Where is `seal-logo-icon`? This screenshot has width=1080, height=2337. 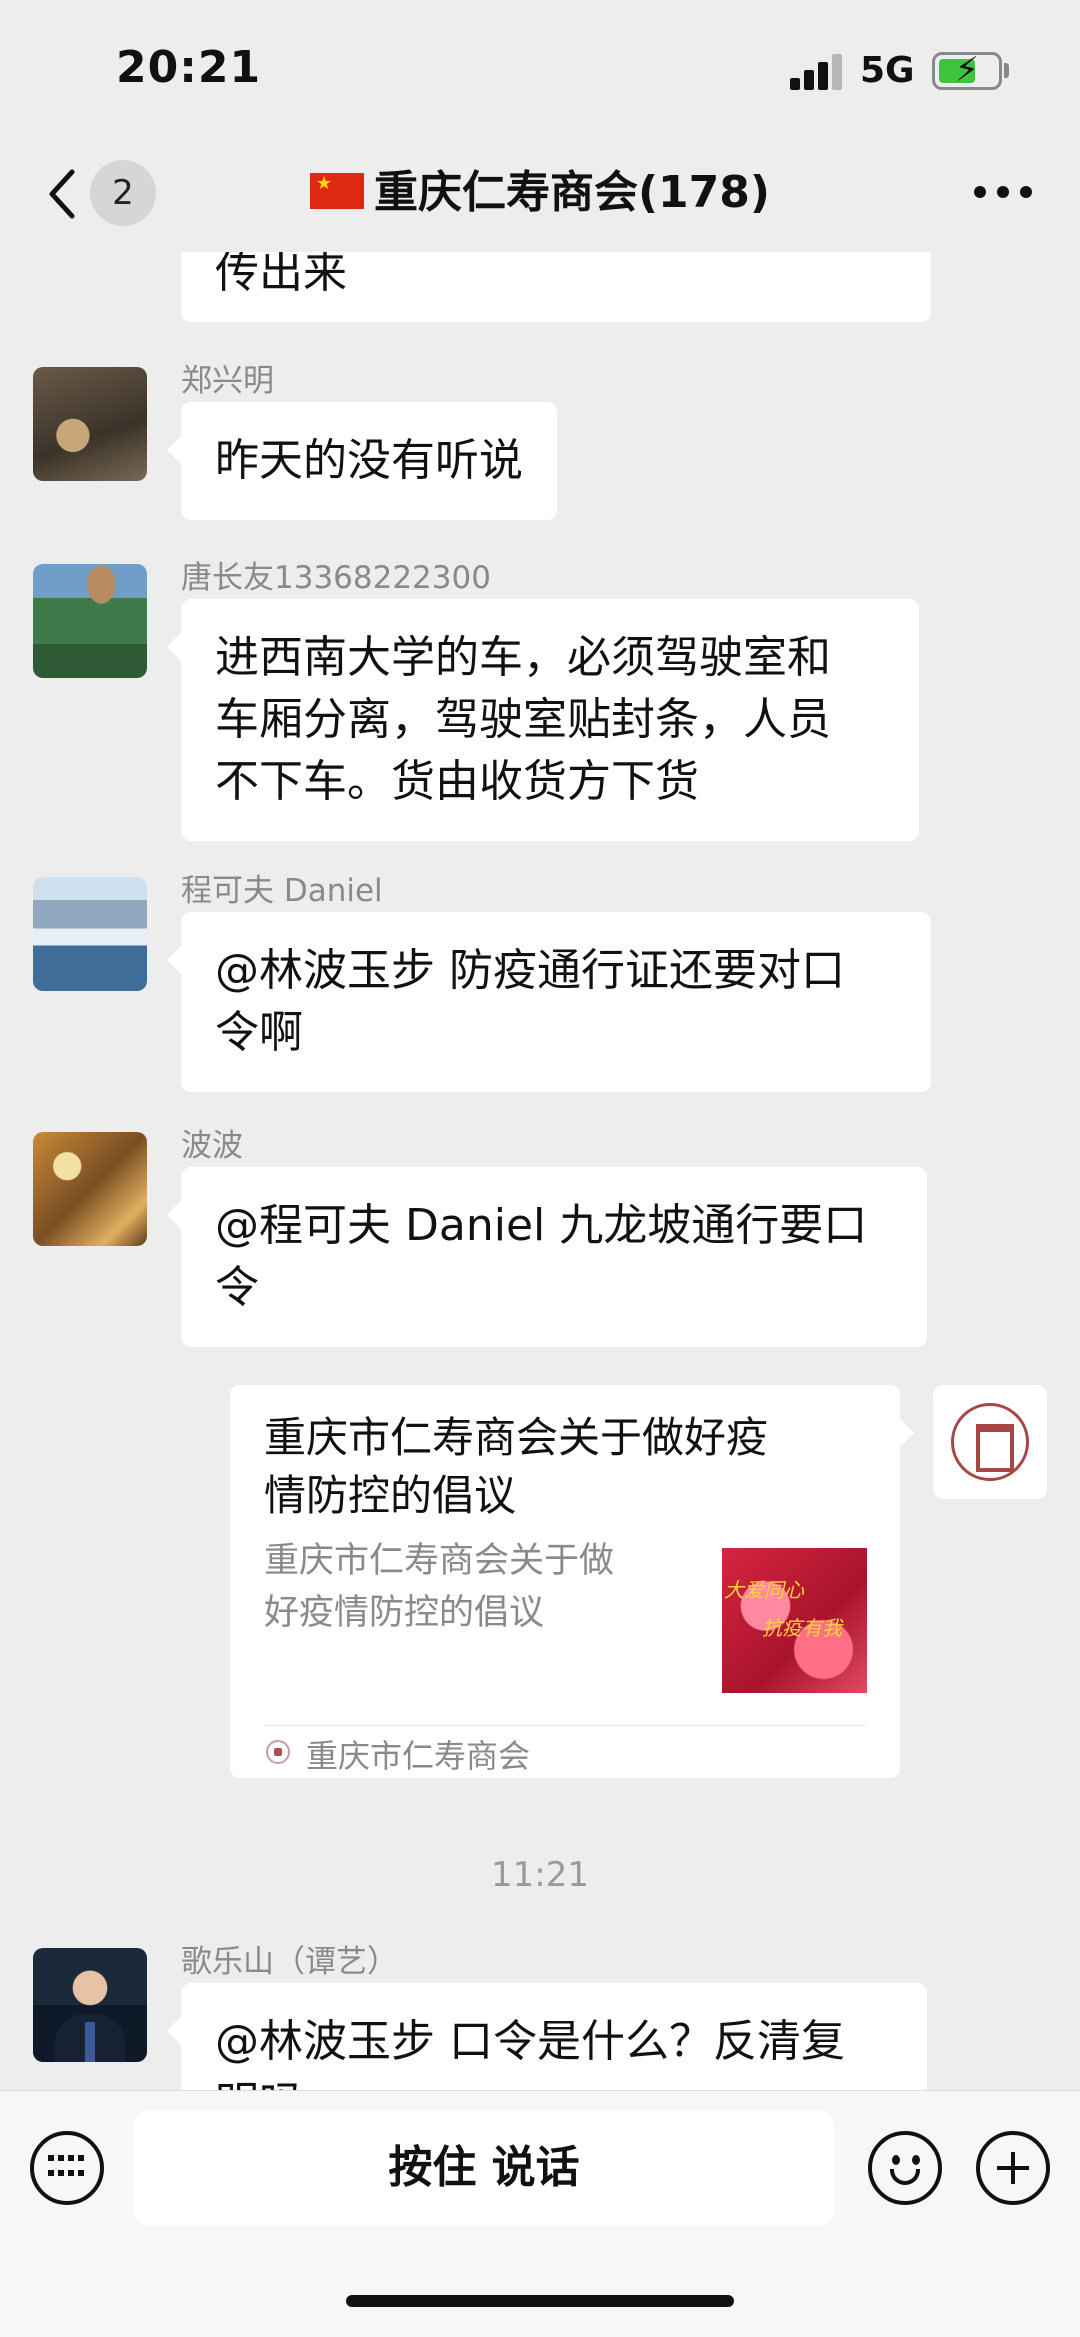 seal-logo-icon is located at coordinates (990, 1442).